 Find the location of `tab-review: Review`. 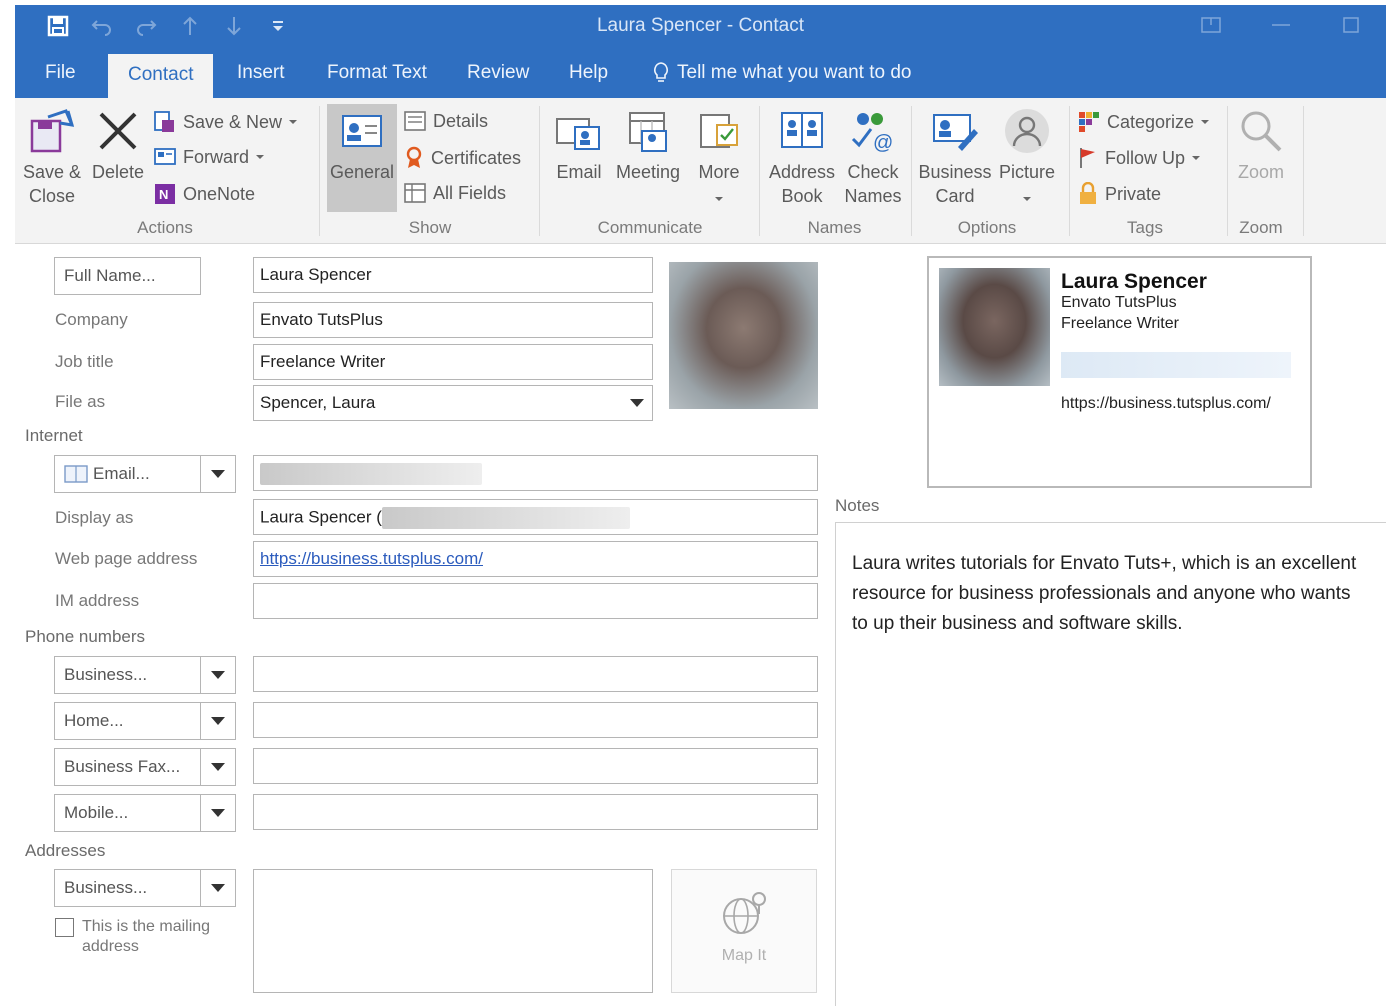

tab-review: Review is located at coordinates (498, 73).